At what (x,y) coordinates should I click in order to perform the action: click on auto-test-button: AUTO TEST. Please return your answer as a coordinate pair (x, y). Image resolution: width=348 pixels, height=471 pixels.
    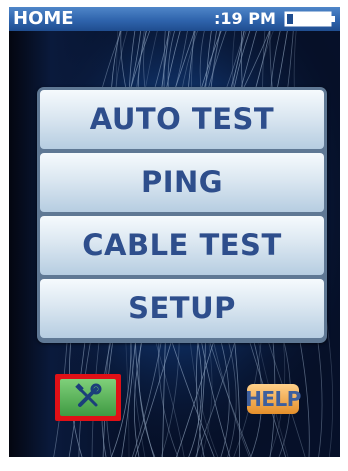
    Looking at the image, I should click on (182, 119).